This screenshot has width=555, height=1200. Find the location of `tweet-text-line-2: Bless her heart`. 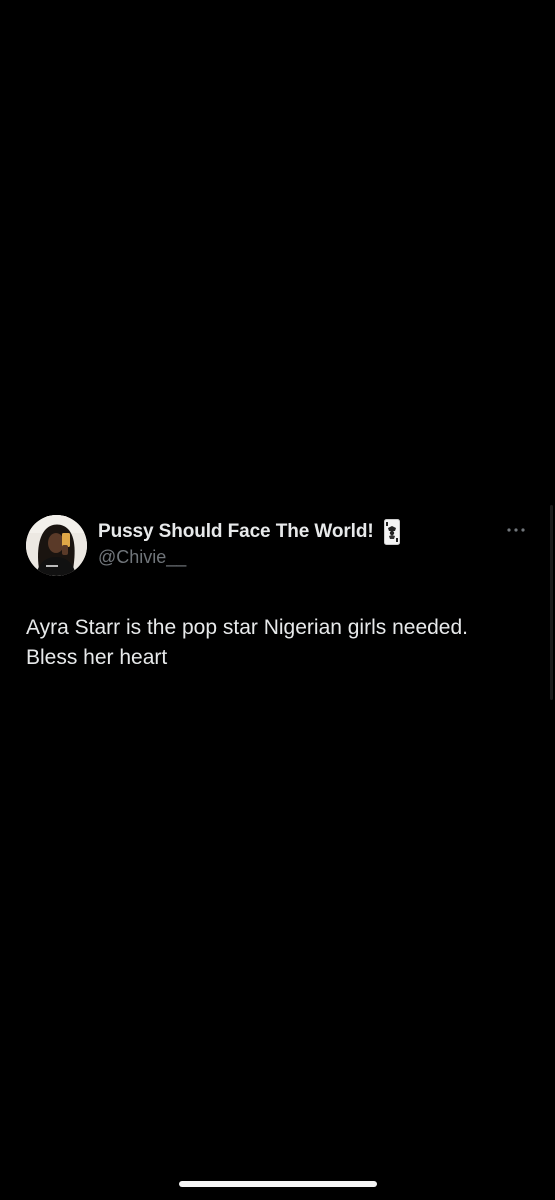

tweet-text-line-2: Bless her heart is located at coordinates (97, 657).